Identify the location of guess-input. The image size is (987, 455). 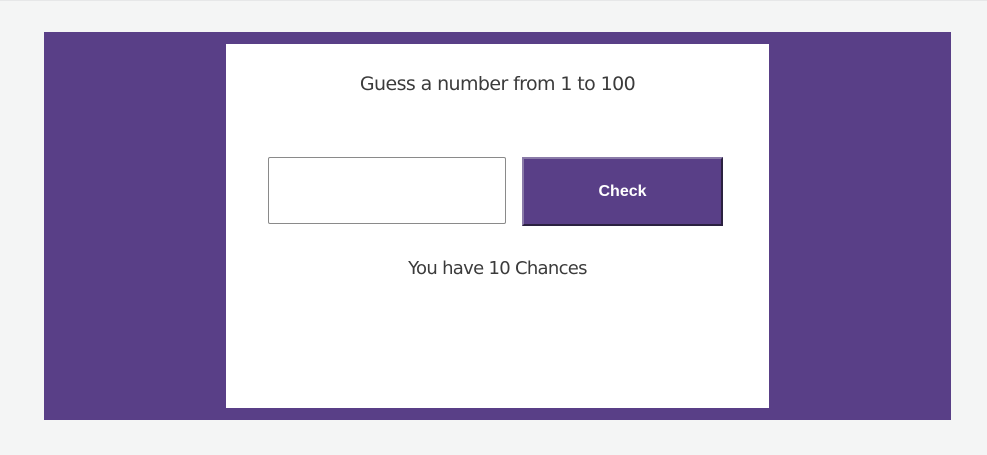
(387, 190).